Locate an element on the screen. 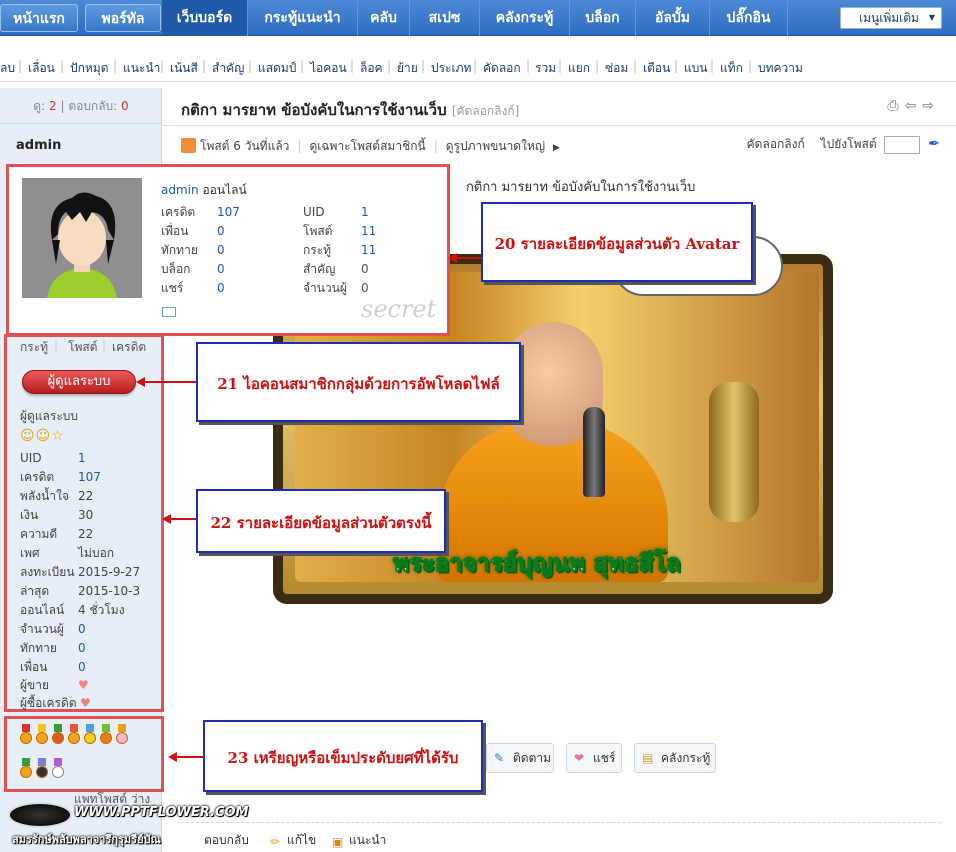 The width and height of the screenshot is (956, 852). rank-stars: ☺☺☆ is located at coordinates (42, 436).